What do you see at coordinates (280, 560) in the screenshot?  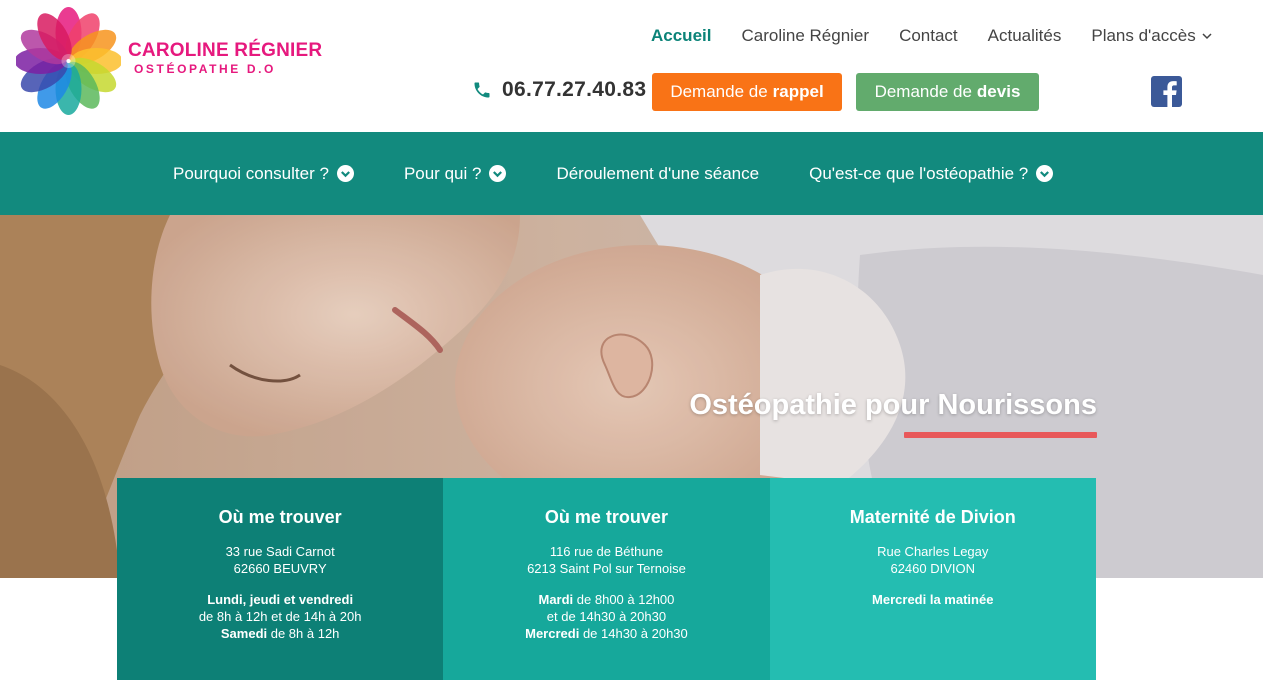 I see `location-address: 33 rue Sadi Carnot 62660 BEUVRY` at bounding box center [280, 560].